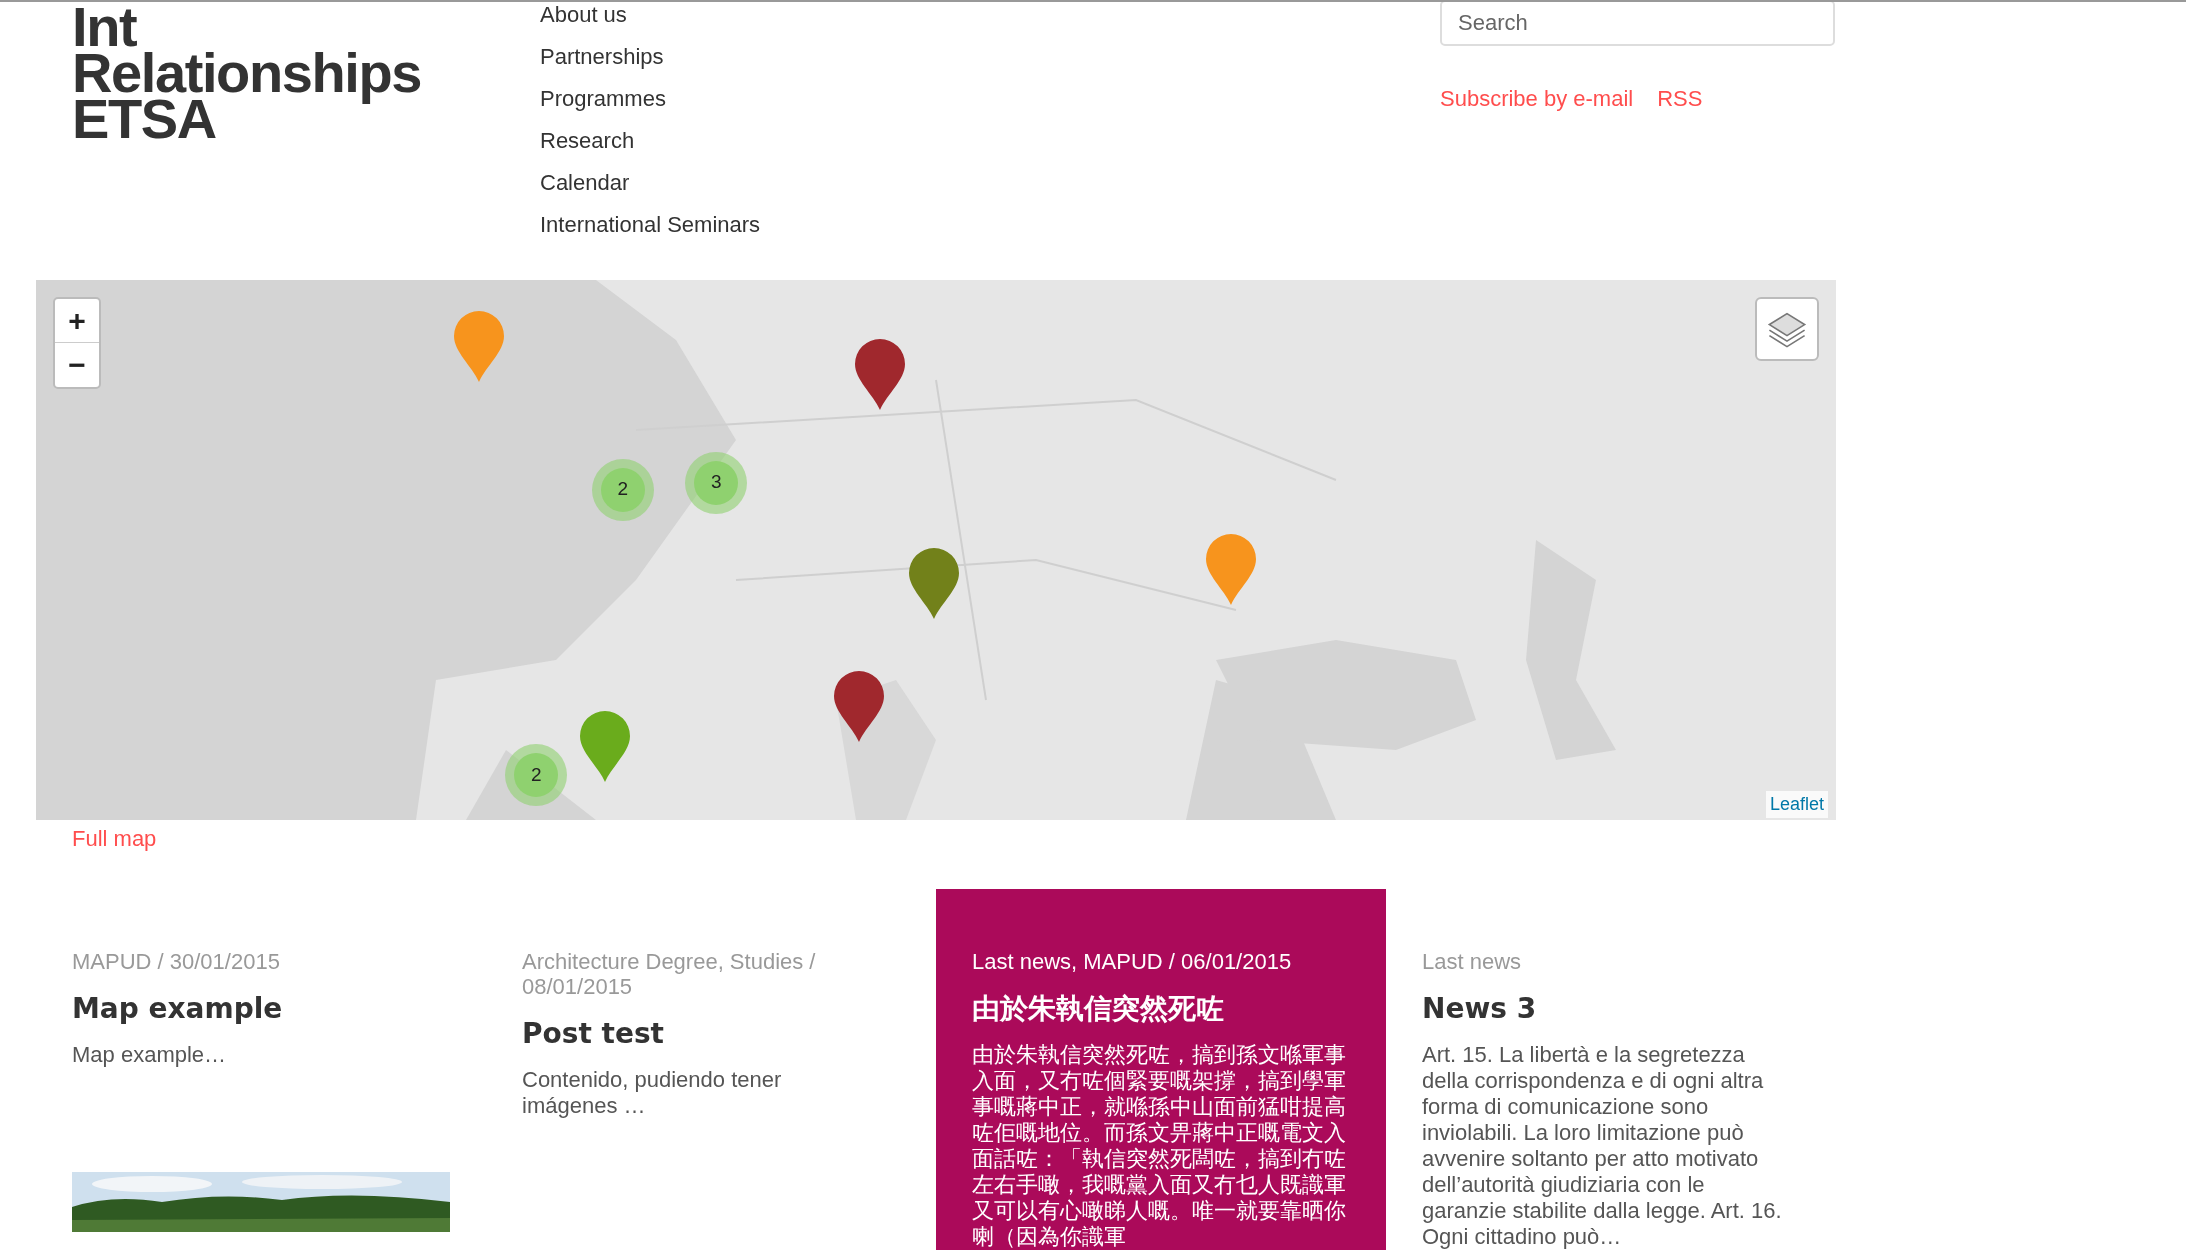 This screenshot has height=1250, width=2186. I want to click on post-meta: Last news, so click(1472, 961).